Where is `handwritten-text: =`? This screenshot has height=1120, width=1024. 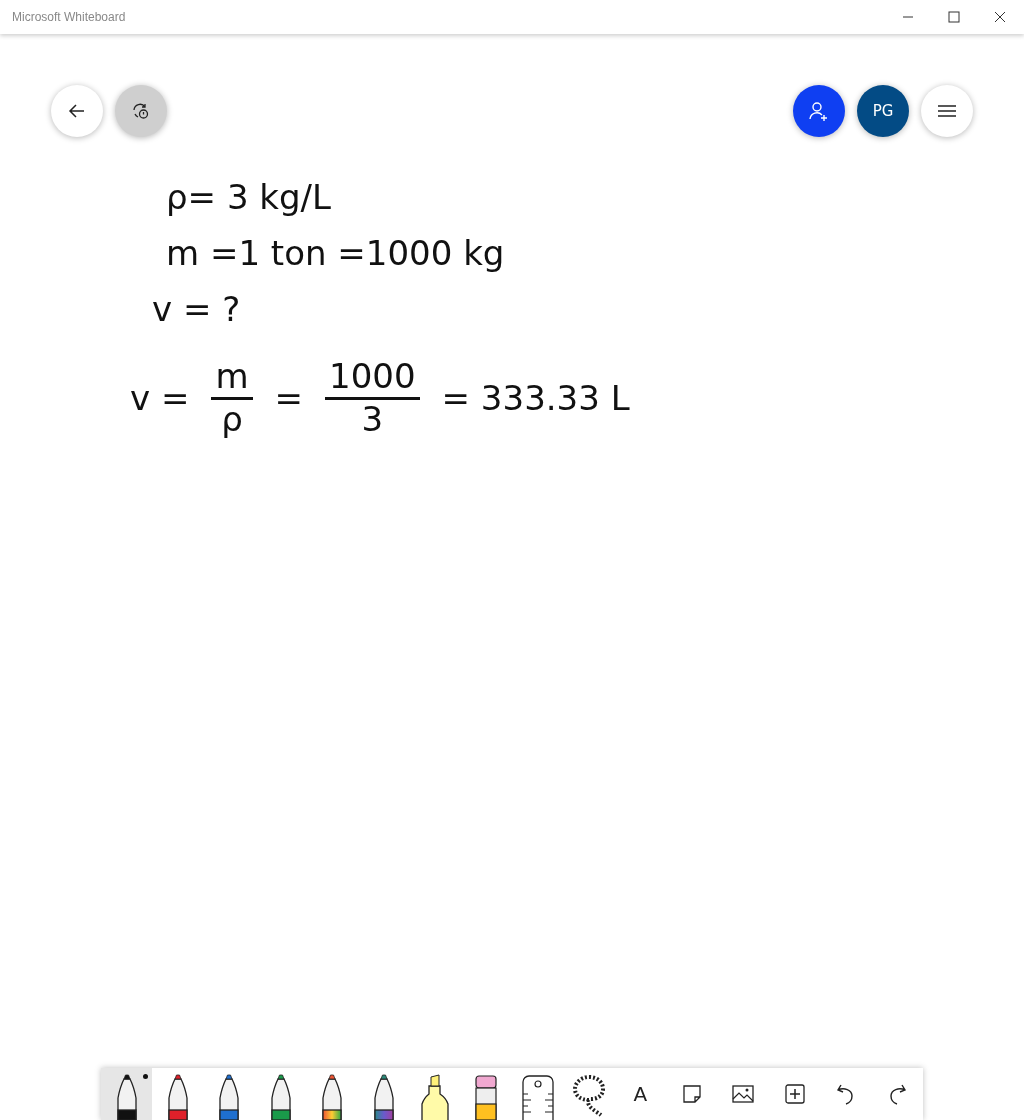
handwritten-text: = is located at coordinates (289, 398).